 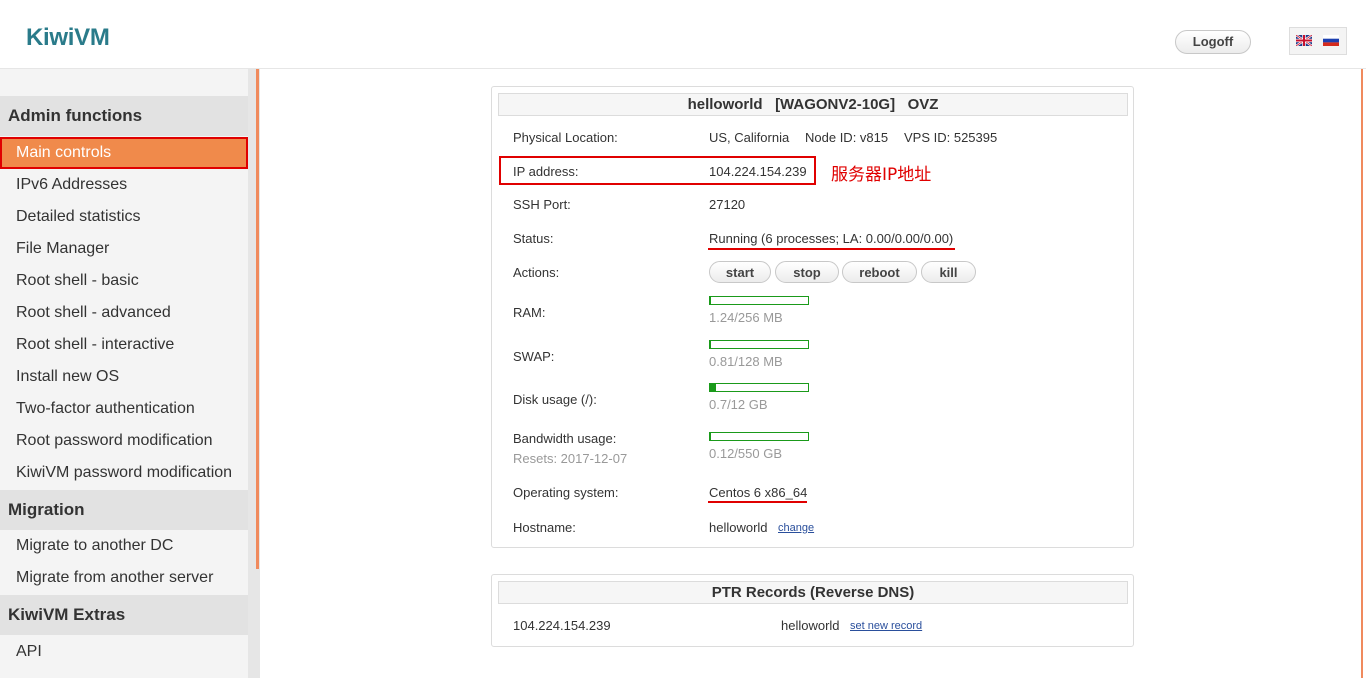 What do you see at coordinates (757, 502) in the screenshot?
I see `os-underline` at bounding box center [757, 502].